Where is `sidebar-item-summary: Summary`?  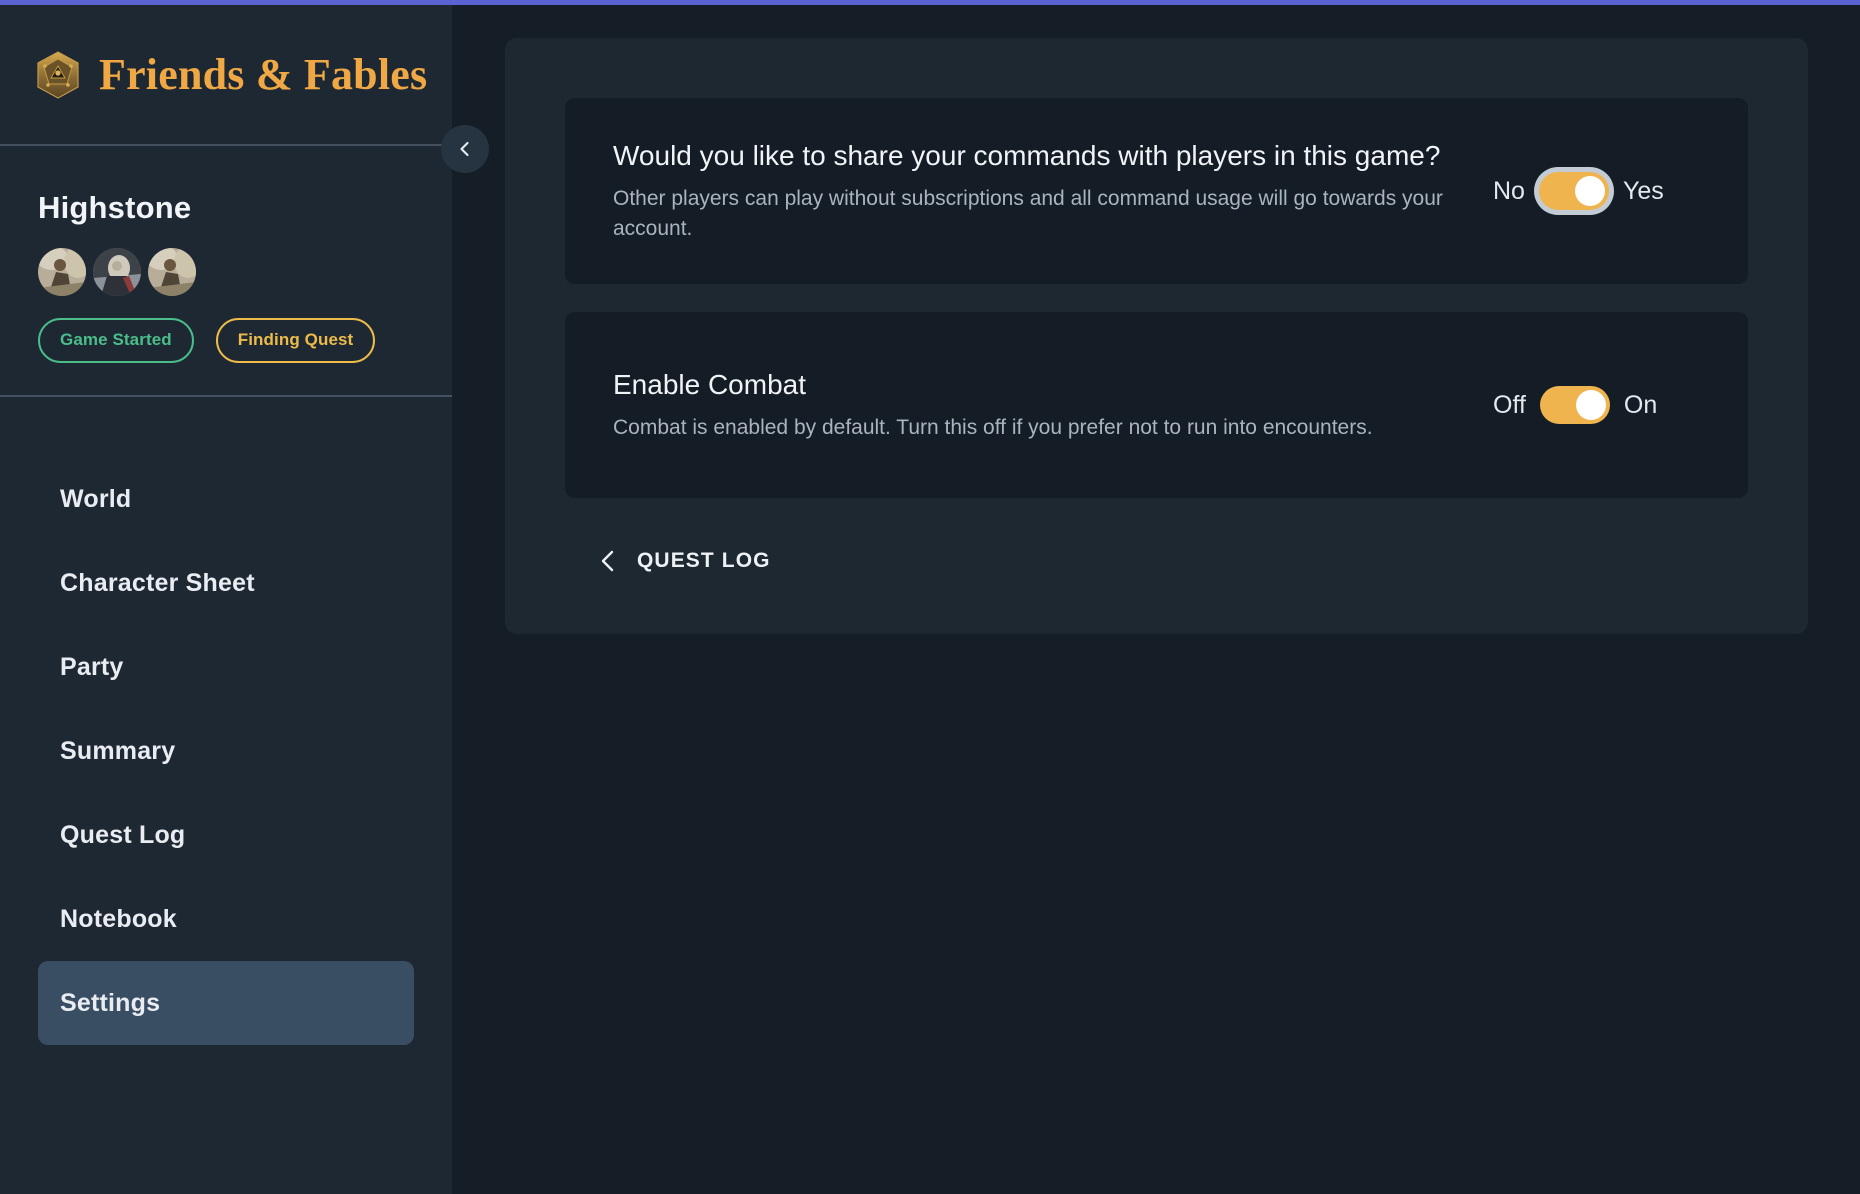
sidebar-item-summary: Summary is located at coordinates (226, 751).